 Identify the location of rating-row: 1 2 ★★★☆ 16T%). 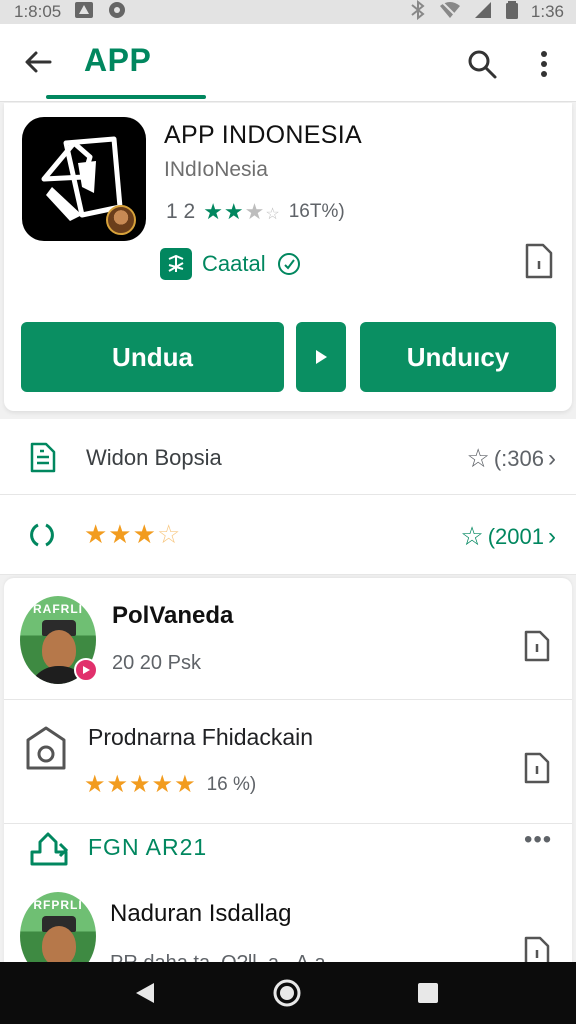
(255, 212).